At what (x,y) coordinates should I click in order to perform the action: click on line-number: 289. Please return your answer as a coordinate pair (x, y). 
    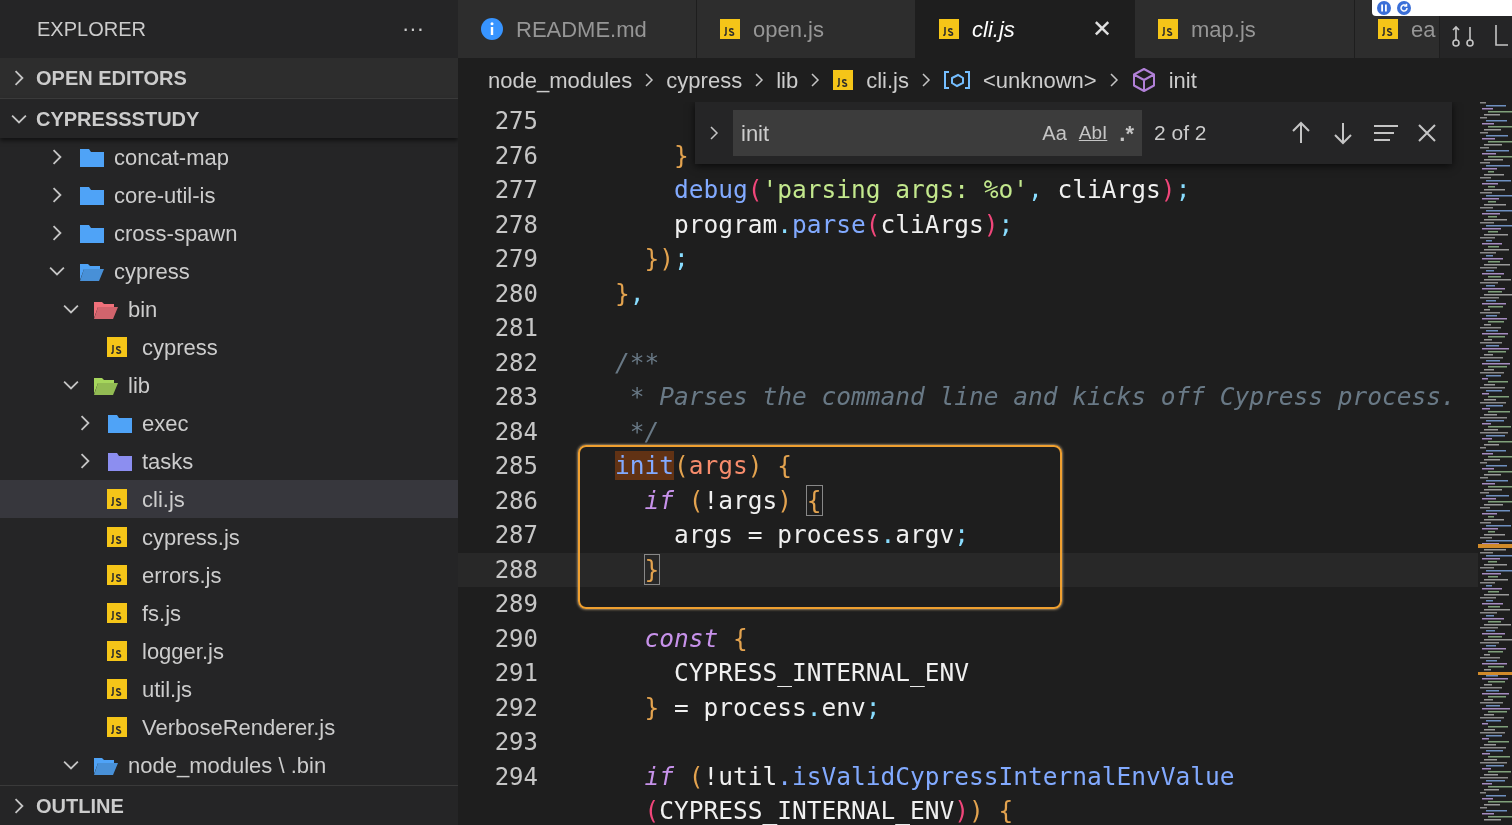
    Looking at the image, I should click on (516, 604).